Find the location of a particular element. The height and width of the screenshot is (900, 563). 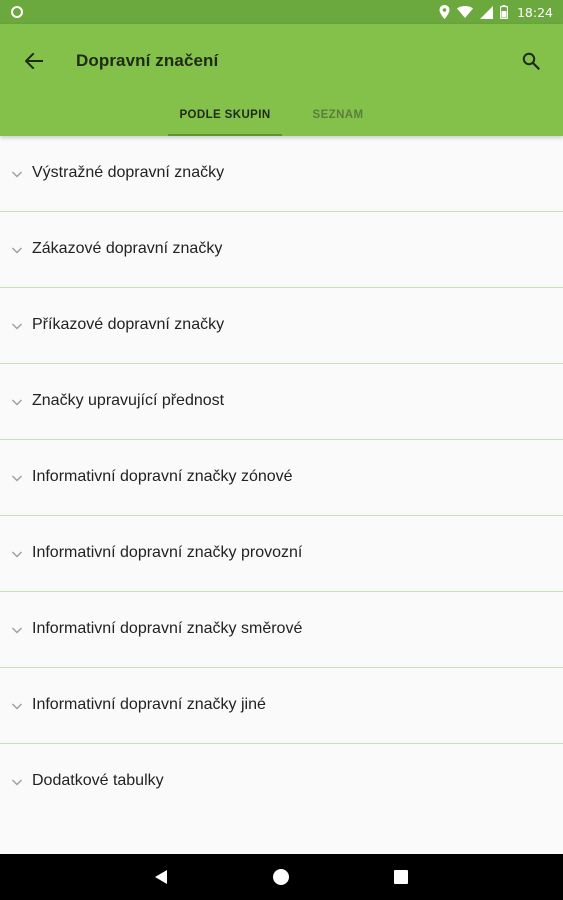

battery-icon is located at coordinates (503, 12).